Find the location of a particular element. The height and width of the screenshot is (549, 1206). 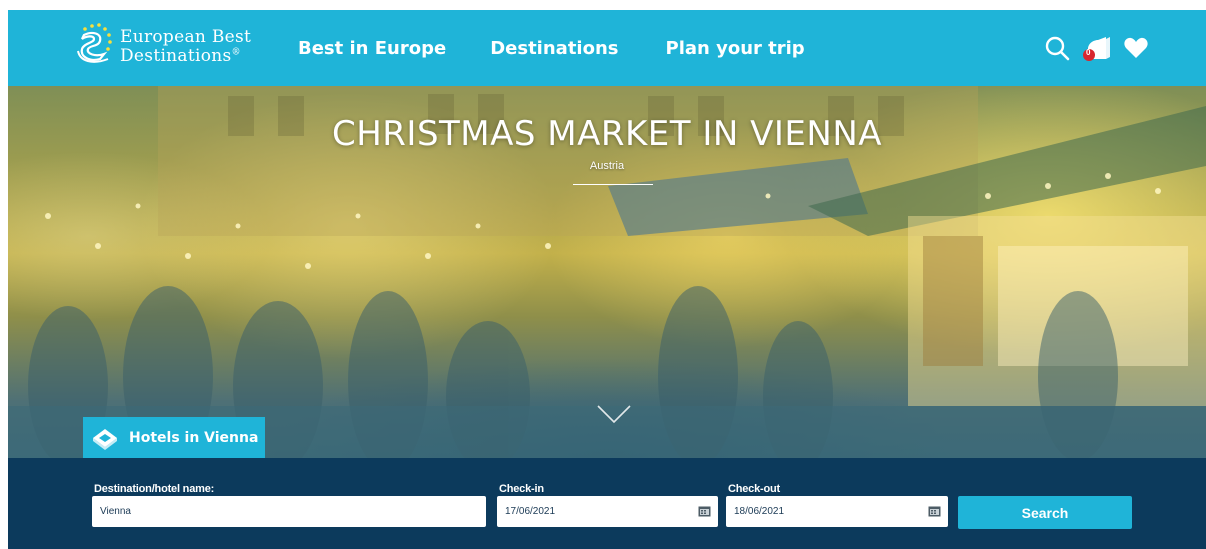

search-icon is located at coordinates (1057, 50).